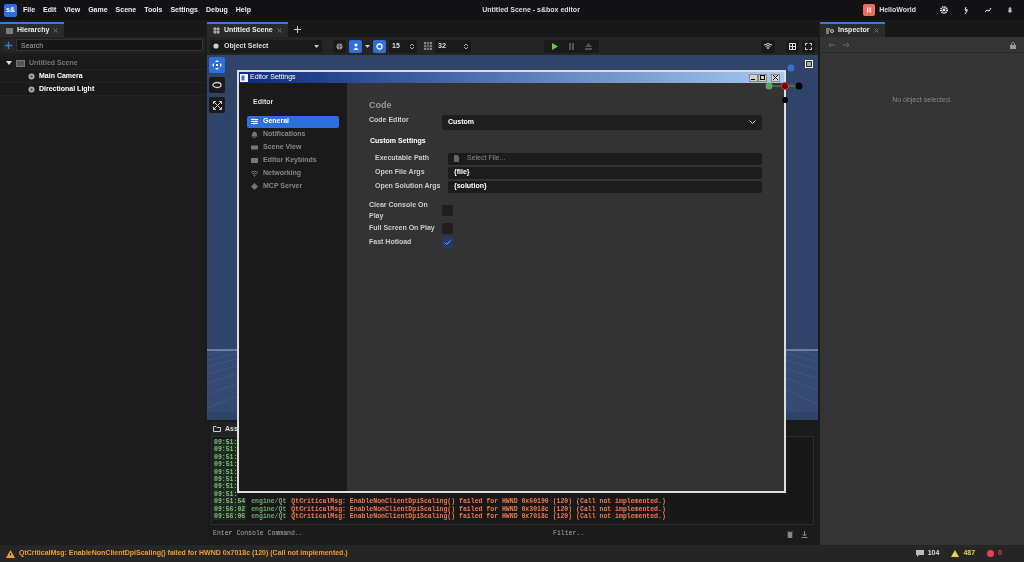  Describe the element at coordinates (380, 105) in the screenshot. I see `settings-heading: Code` at that location.